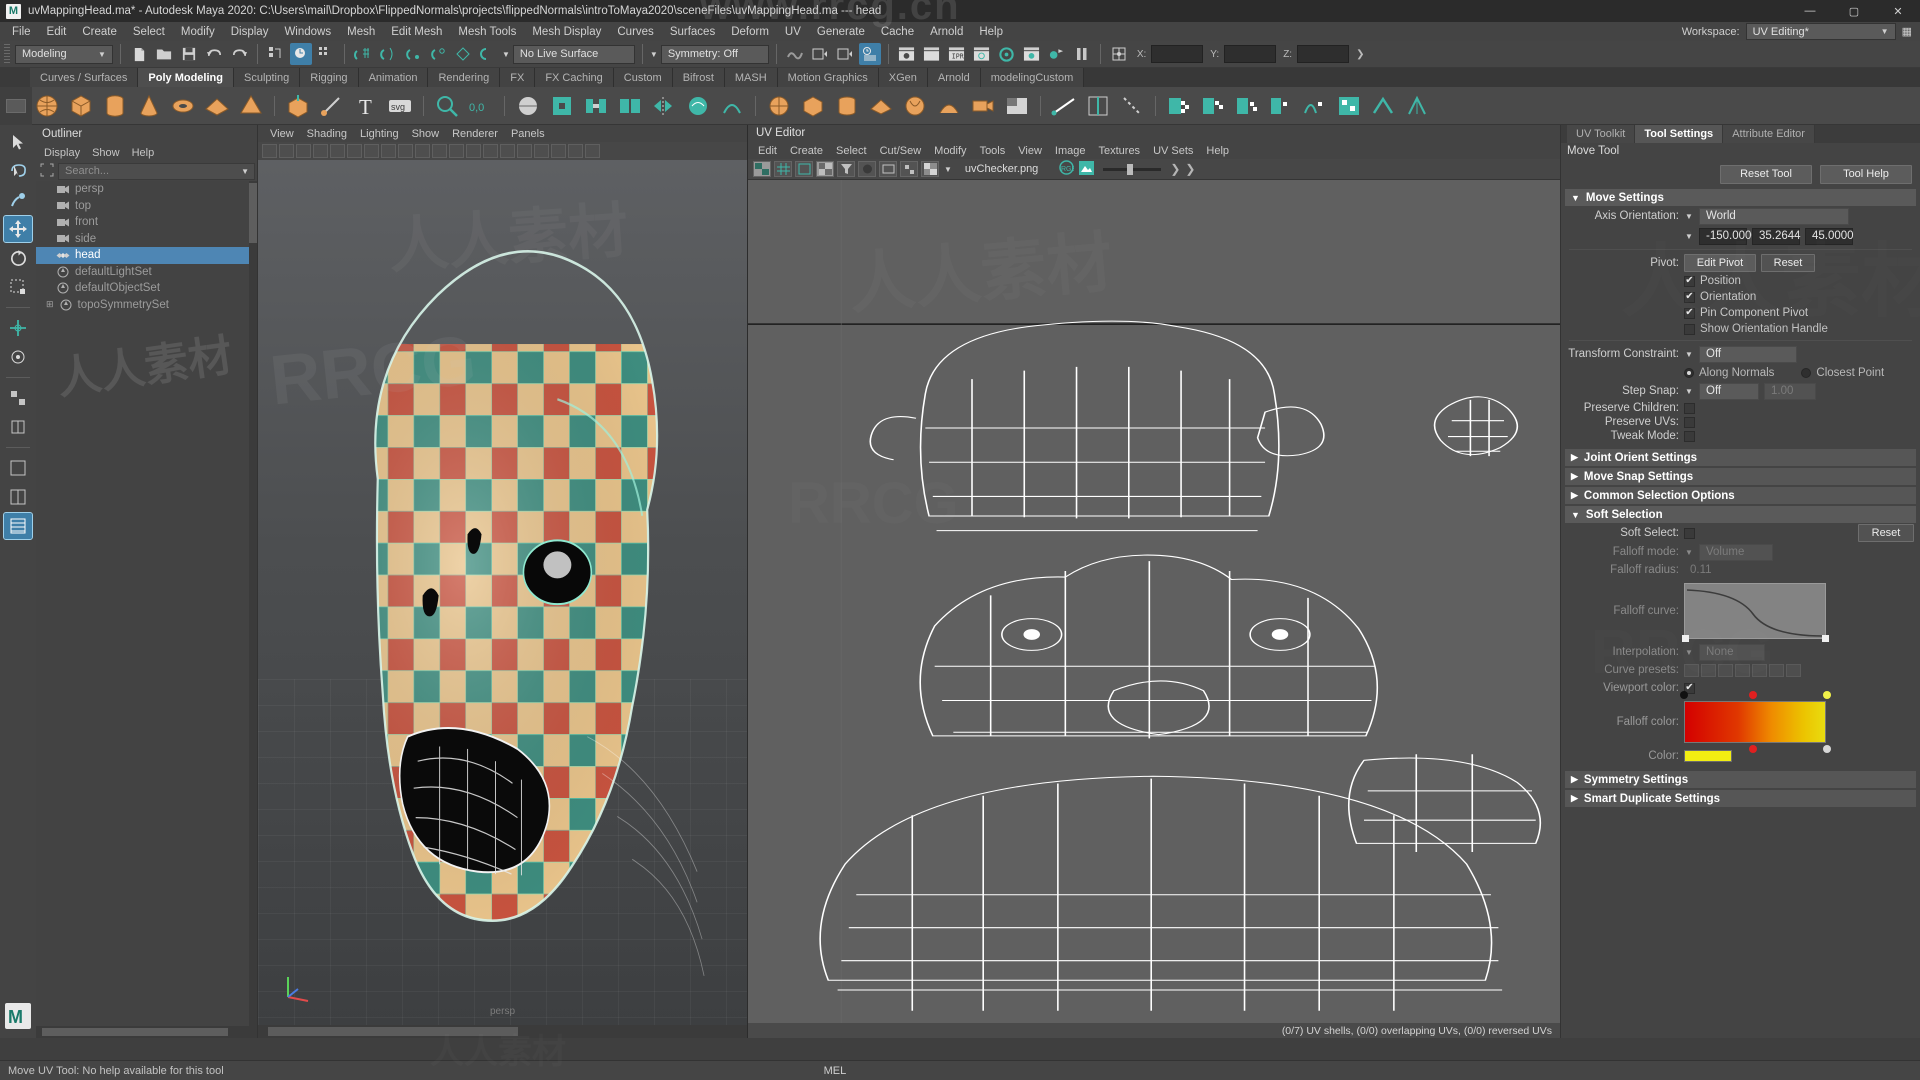 The height and width of the screenshot is (1080, 1920). What do you see at coordinates (779, 106) in the screenshot?
I see `sphere-uv-icon` at bounding box center [779, 106].